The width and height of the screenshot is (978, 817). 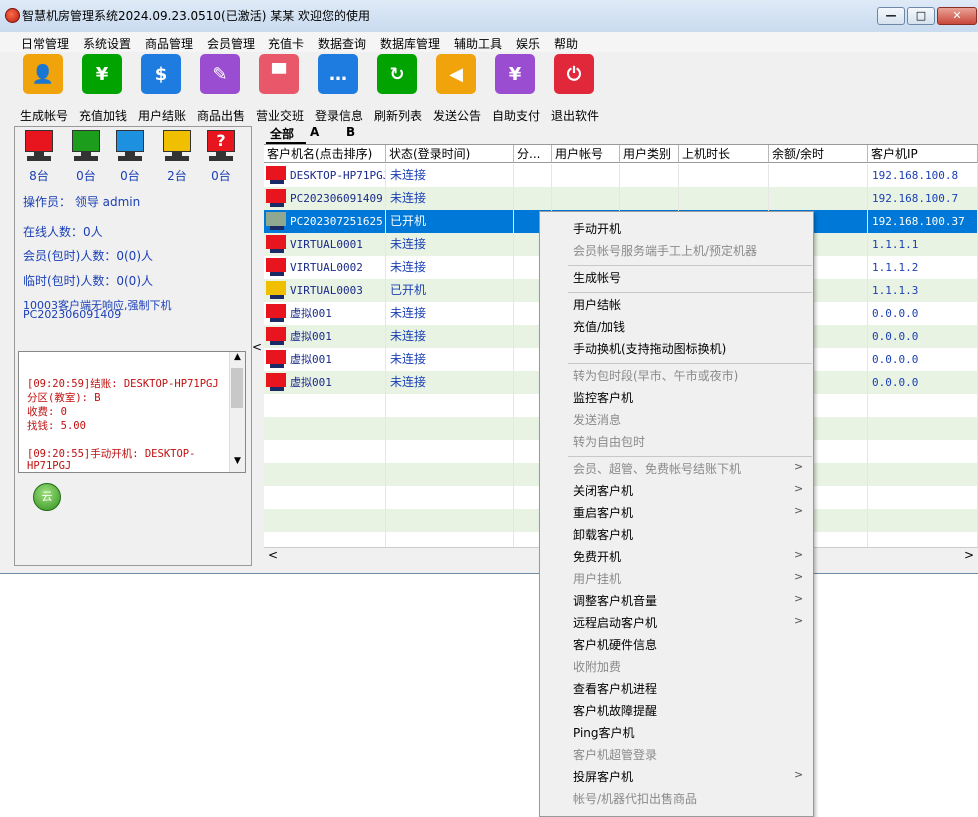 What do you see at coordinates (603, 512) in the screenshot?
I see `context-menu-item: 重启客户机` at bounding box center [603, 512].